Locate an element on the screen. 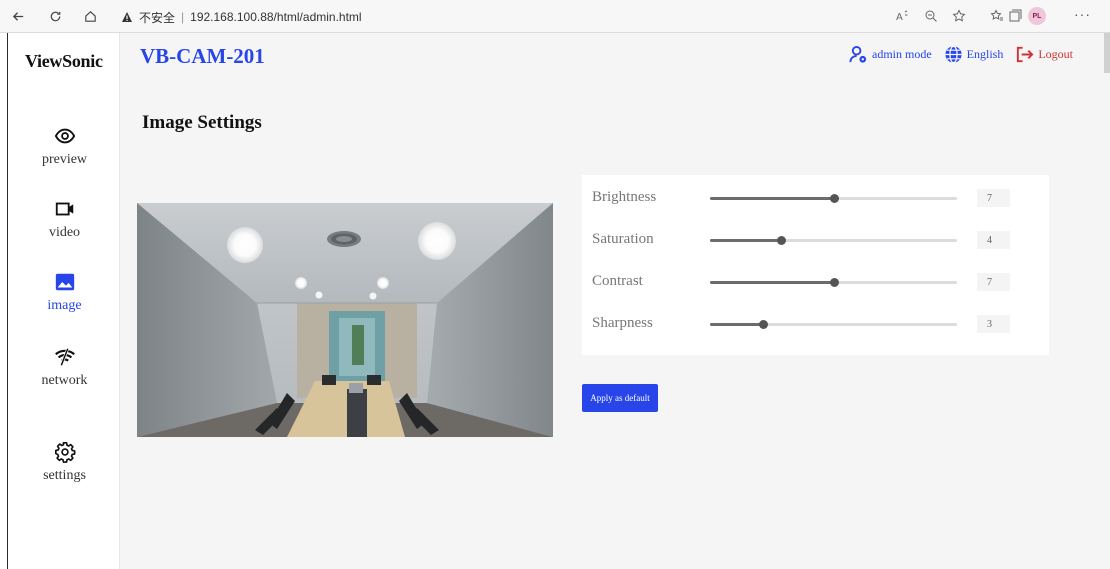 The height and width of the screenshot is (569, 1110). slider-label: Brightness is located at coordinates (624, 197).